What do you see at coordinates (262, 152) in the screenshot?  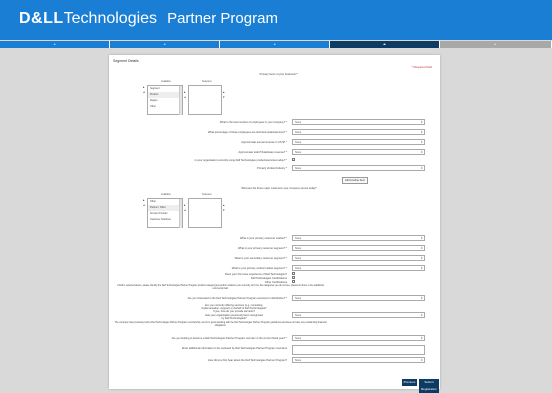 I see `q-it-revenue-label: Approximate total IT/Hardware revenue? *` at bounding box center [262, 152].